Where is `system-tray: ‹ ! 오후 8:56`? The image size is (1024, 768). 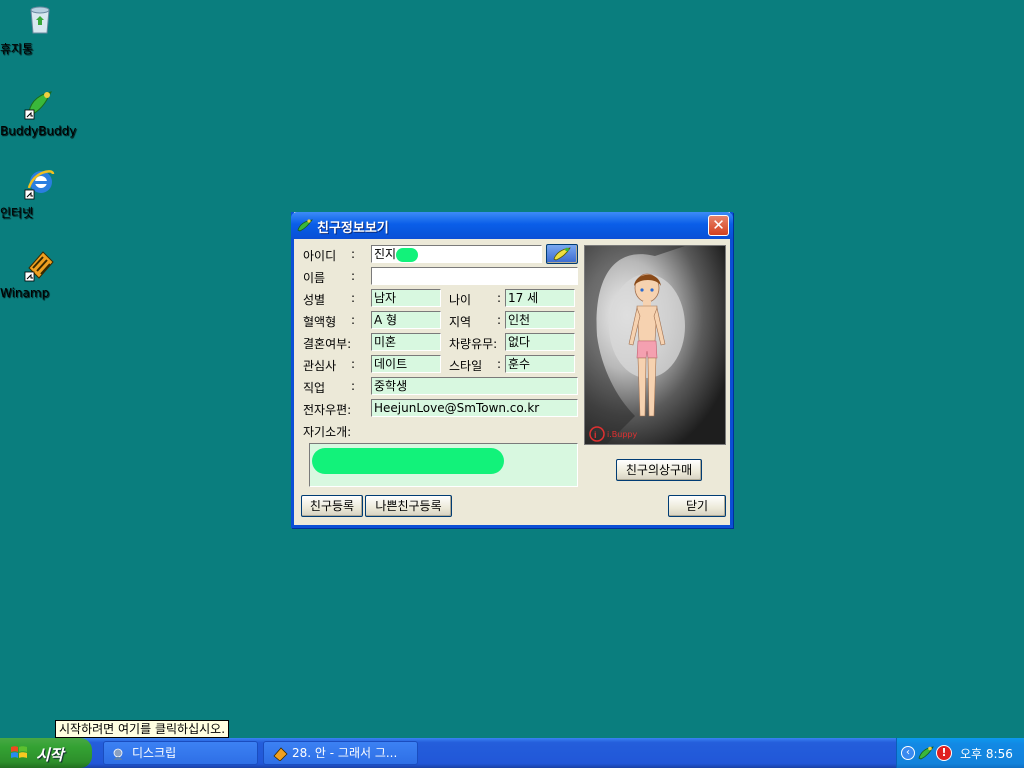 system-tray: ‹ ! 오후 8:56 is located at coordinates (960, 753).